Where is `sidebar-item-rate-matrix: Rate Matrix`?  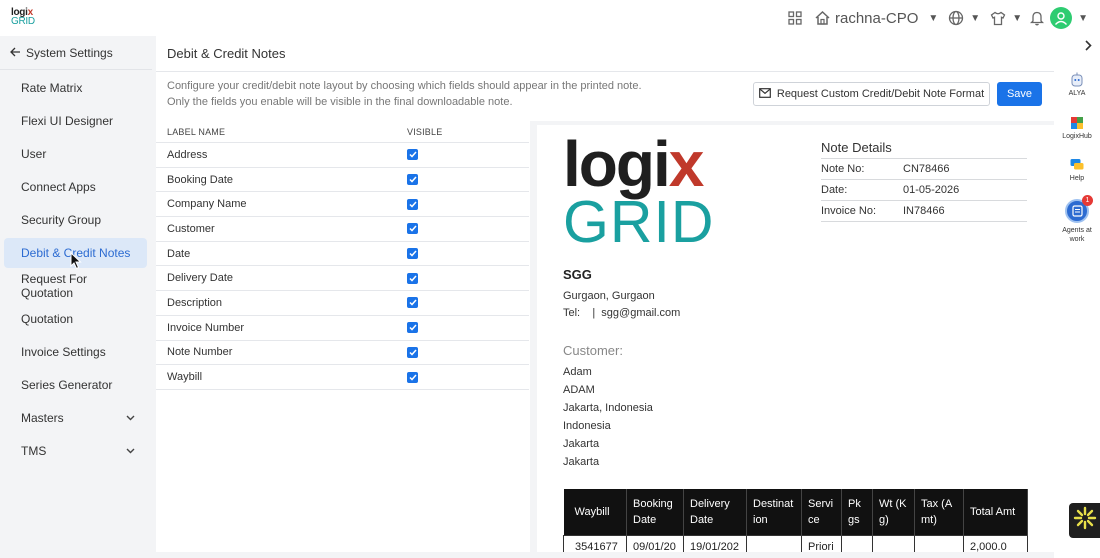 sidebar-item-rate-matrix: Rate Matrix is located at coordinates (75, 88).